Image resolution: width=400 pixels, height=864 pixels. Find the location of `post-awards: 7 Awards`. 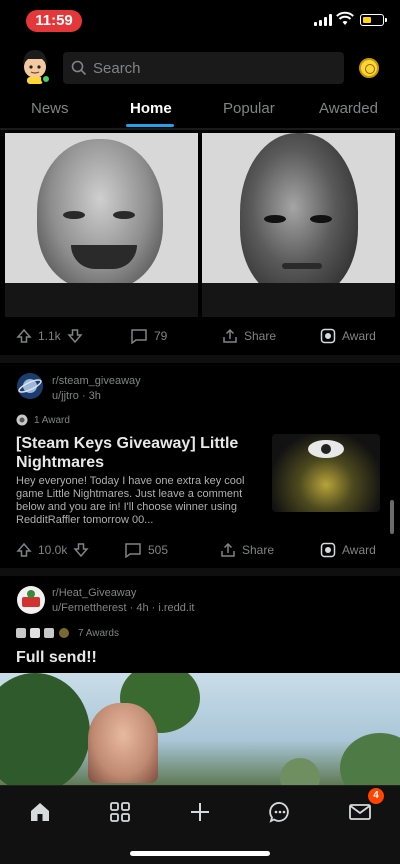

post-awards: 7 Awards is located at coordinates (67, 633).